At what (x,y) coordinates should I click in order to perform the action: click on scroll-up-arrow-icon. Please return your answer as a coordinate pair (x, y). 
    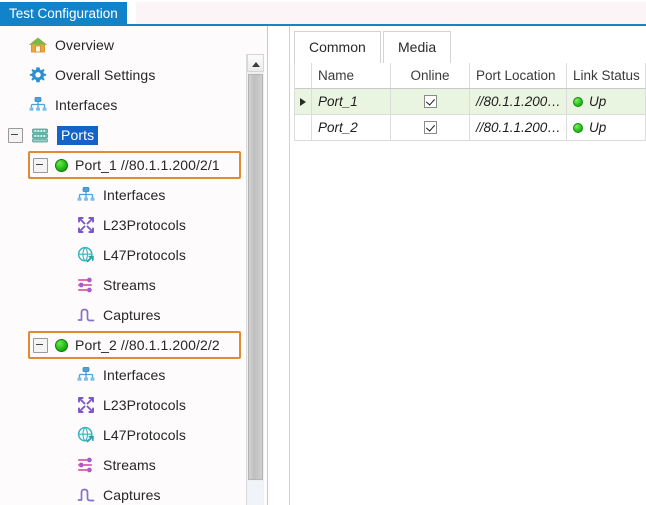
    Looking at the image, I should click on (255, 63).